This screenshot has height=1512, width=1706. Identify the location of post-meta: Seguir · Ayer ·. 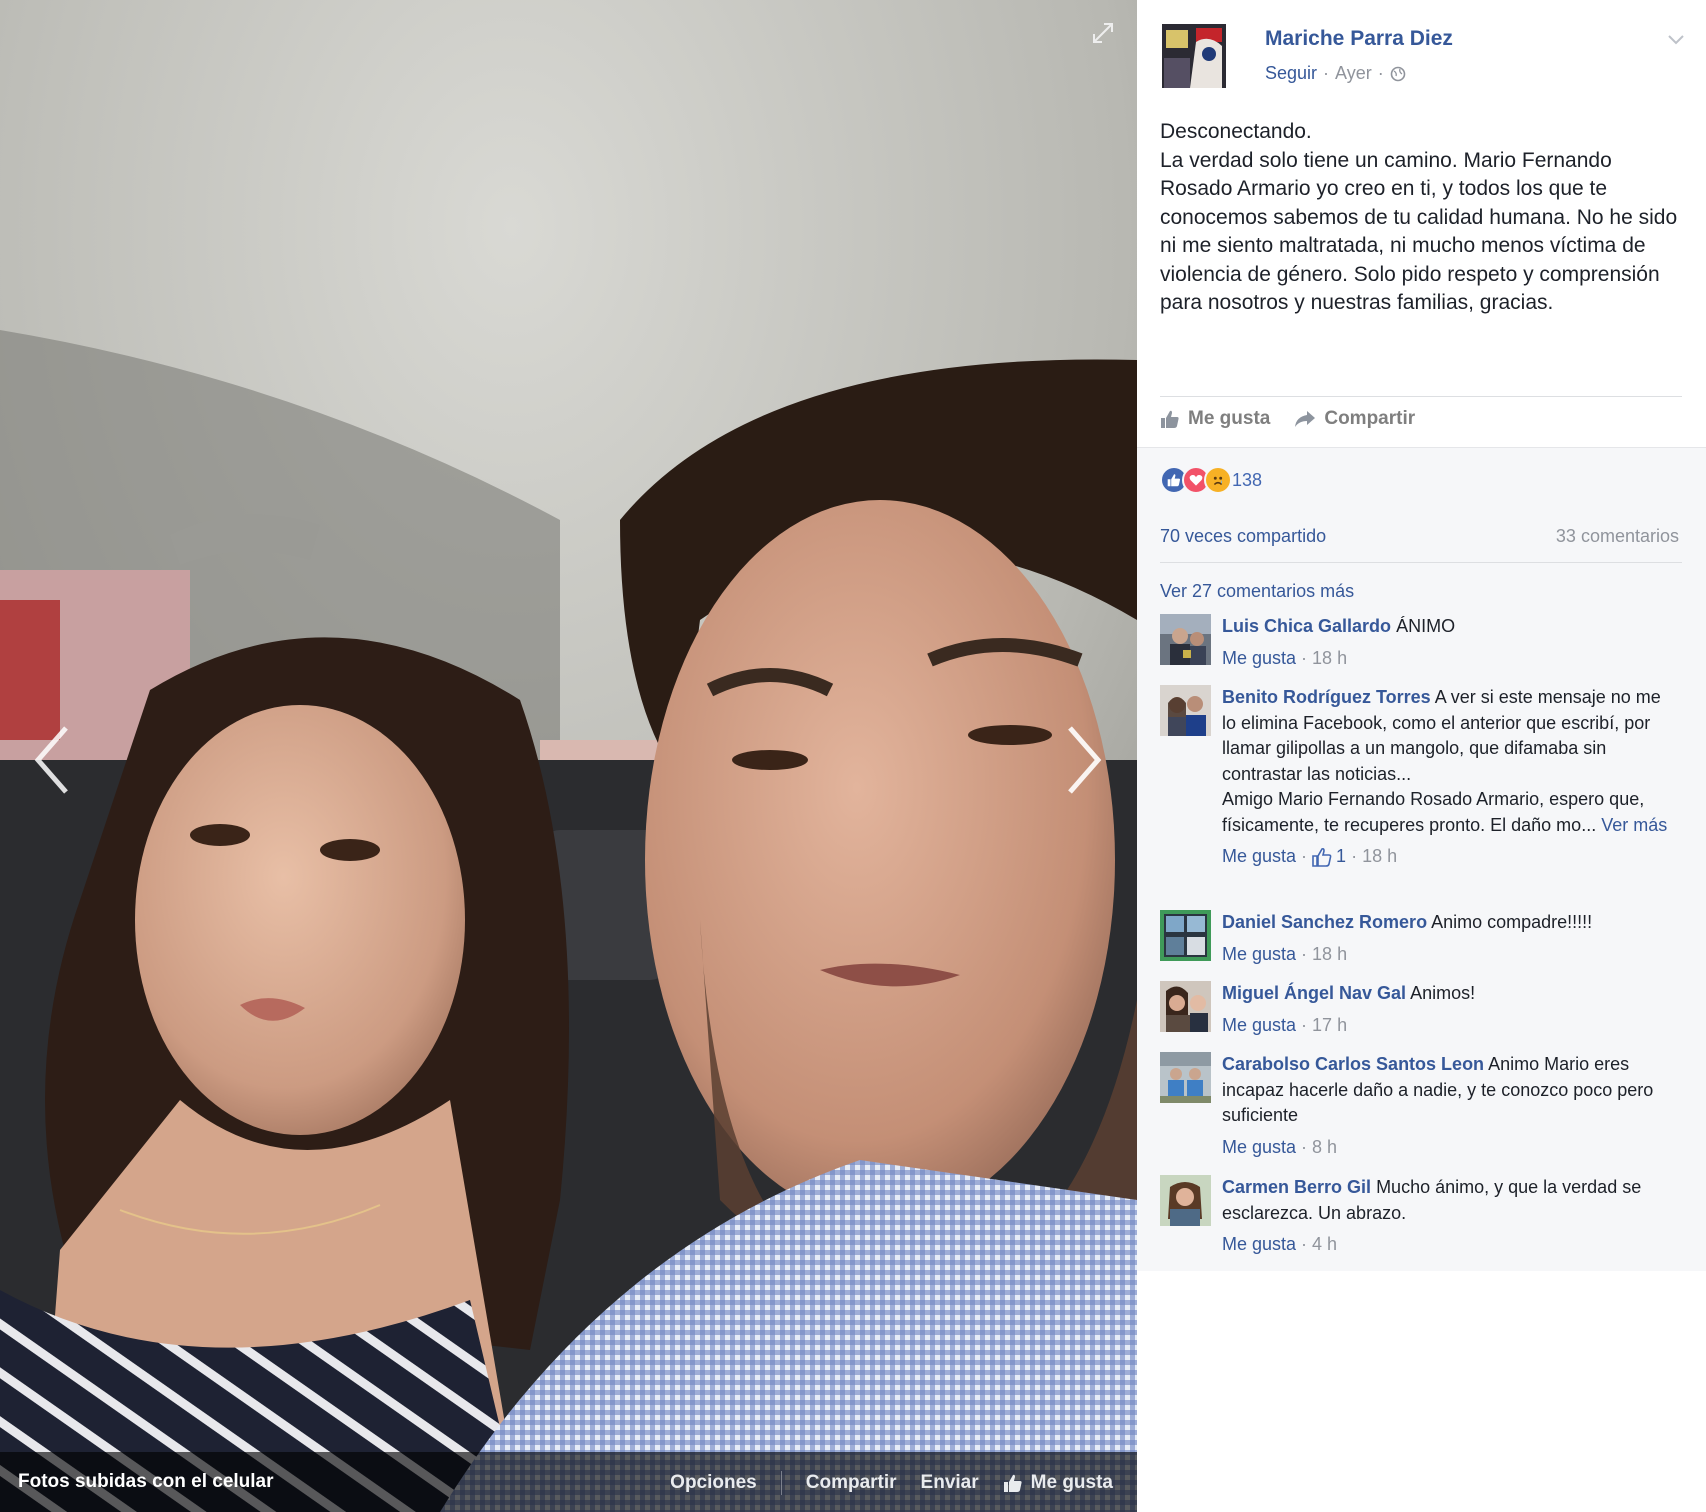
(1335, 73).